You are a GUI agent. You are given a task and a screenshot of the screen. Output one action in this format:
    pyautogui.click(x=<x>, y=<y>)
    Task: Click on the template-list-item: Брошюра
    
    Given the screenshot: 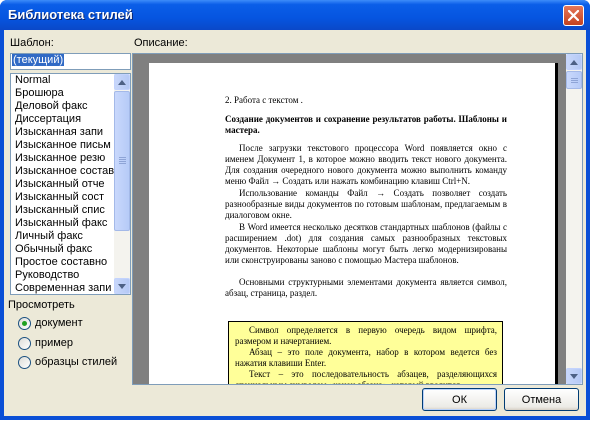 What is the action you would take?
    pyautogui.click(x=63, y=93)
    